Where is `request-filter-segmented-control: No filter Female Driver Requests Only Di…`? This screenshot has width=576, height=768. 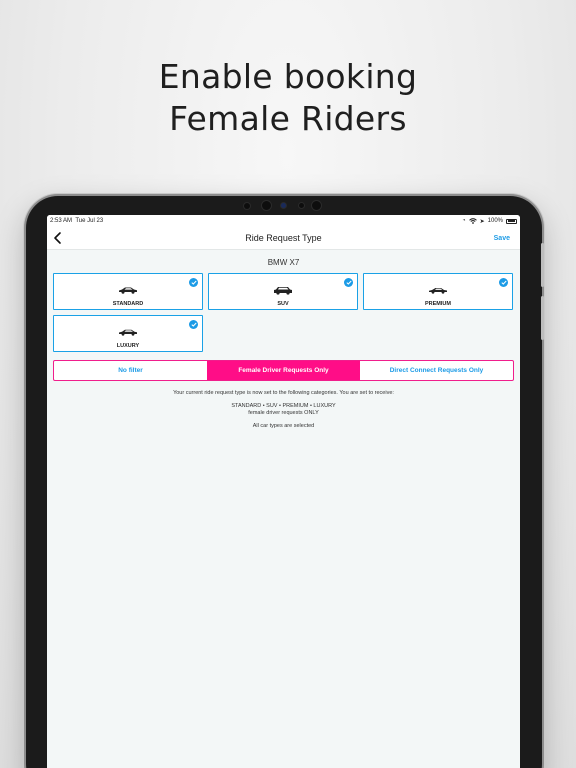
request-filter-segmented-control: No filter Female Driver Requests Only Di… is located at coordinates (283, 370).